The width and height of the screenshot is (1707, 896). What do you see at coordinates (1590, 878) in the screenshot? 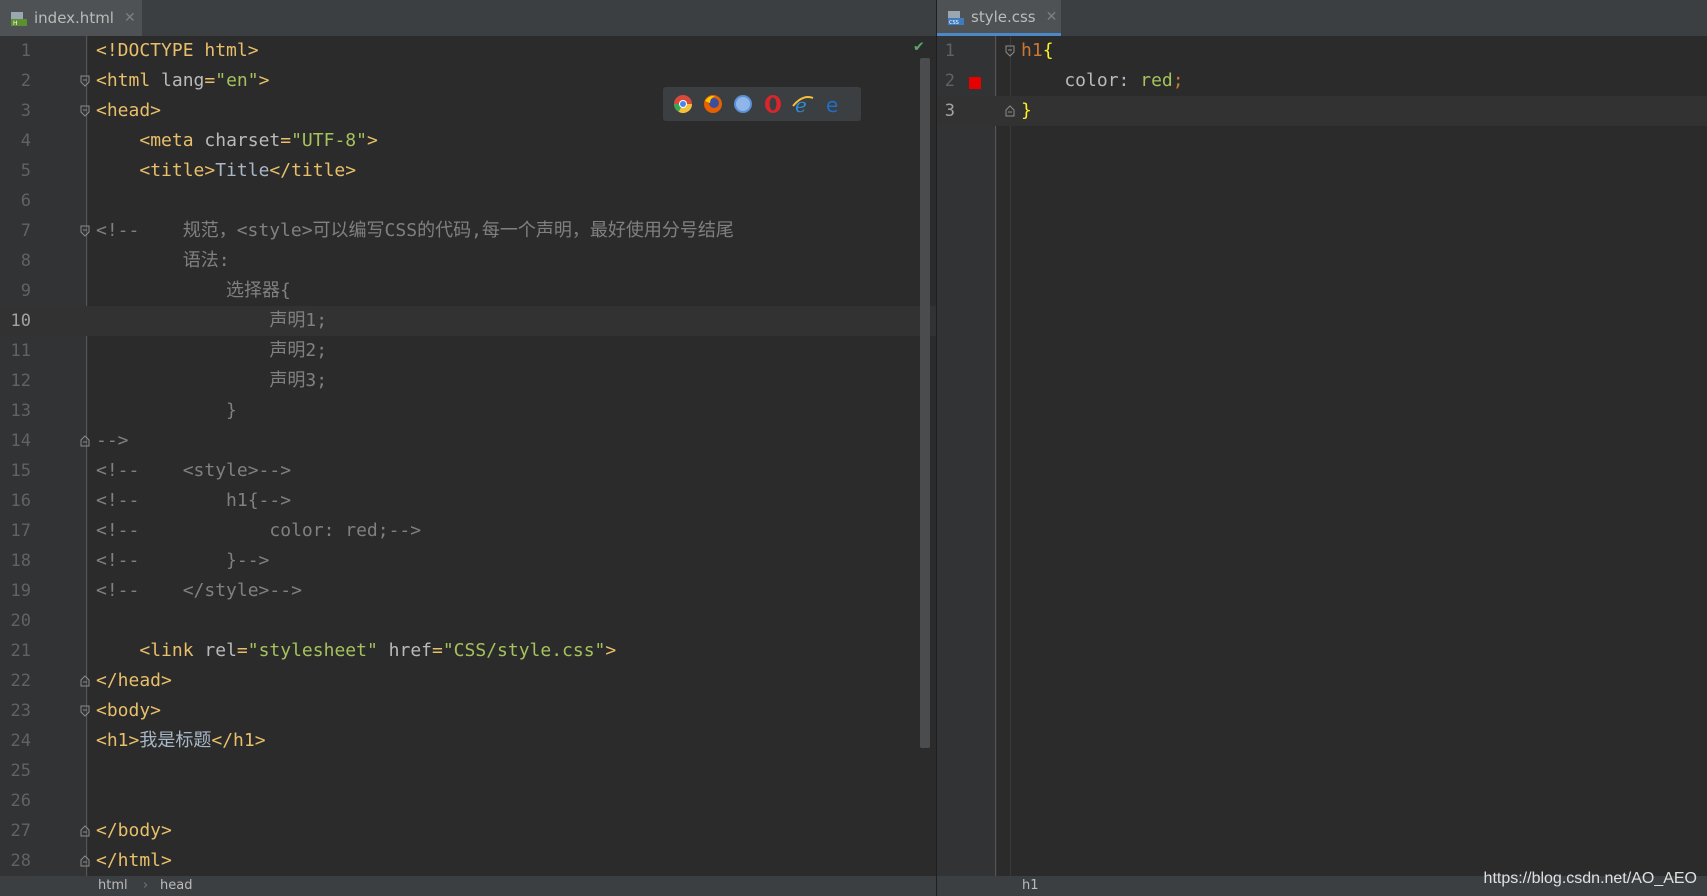
I see `watermark-text: https://blog.csdn.net/AO_AEO` at bounding box center [1590, 878].